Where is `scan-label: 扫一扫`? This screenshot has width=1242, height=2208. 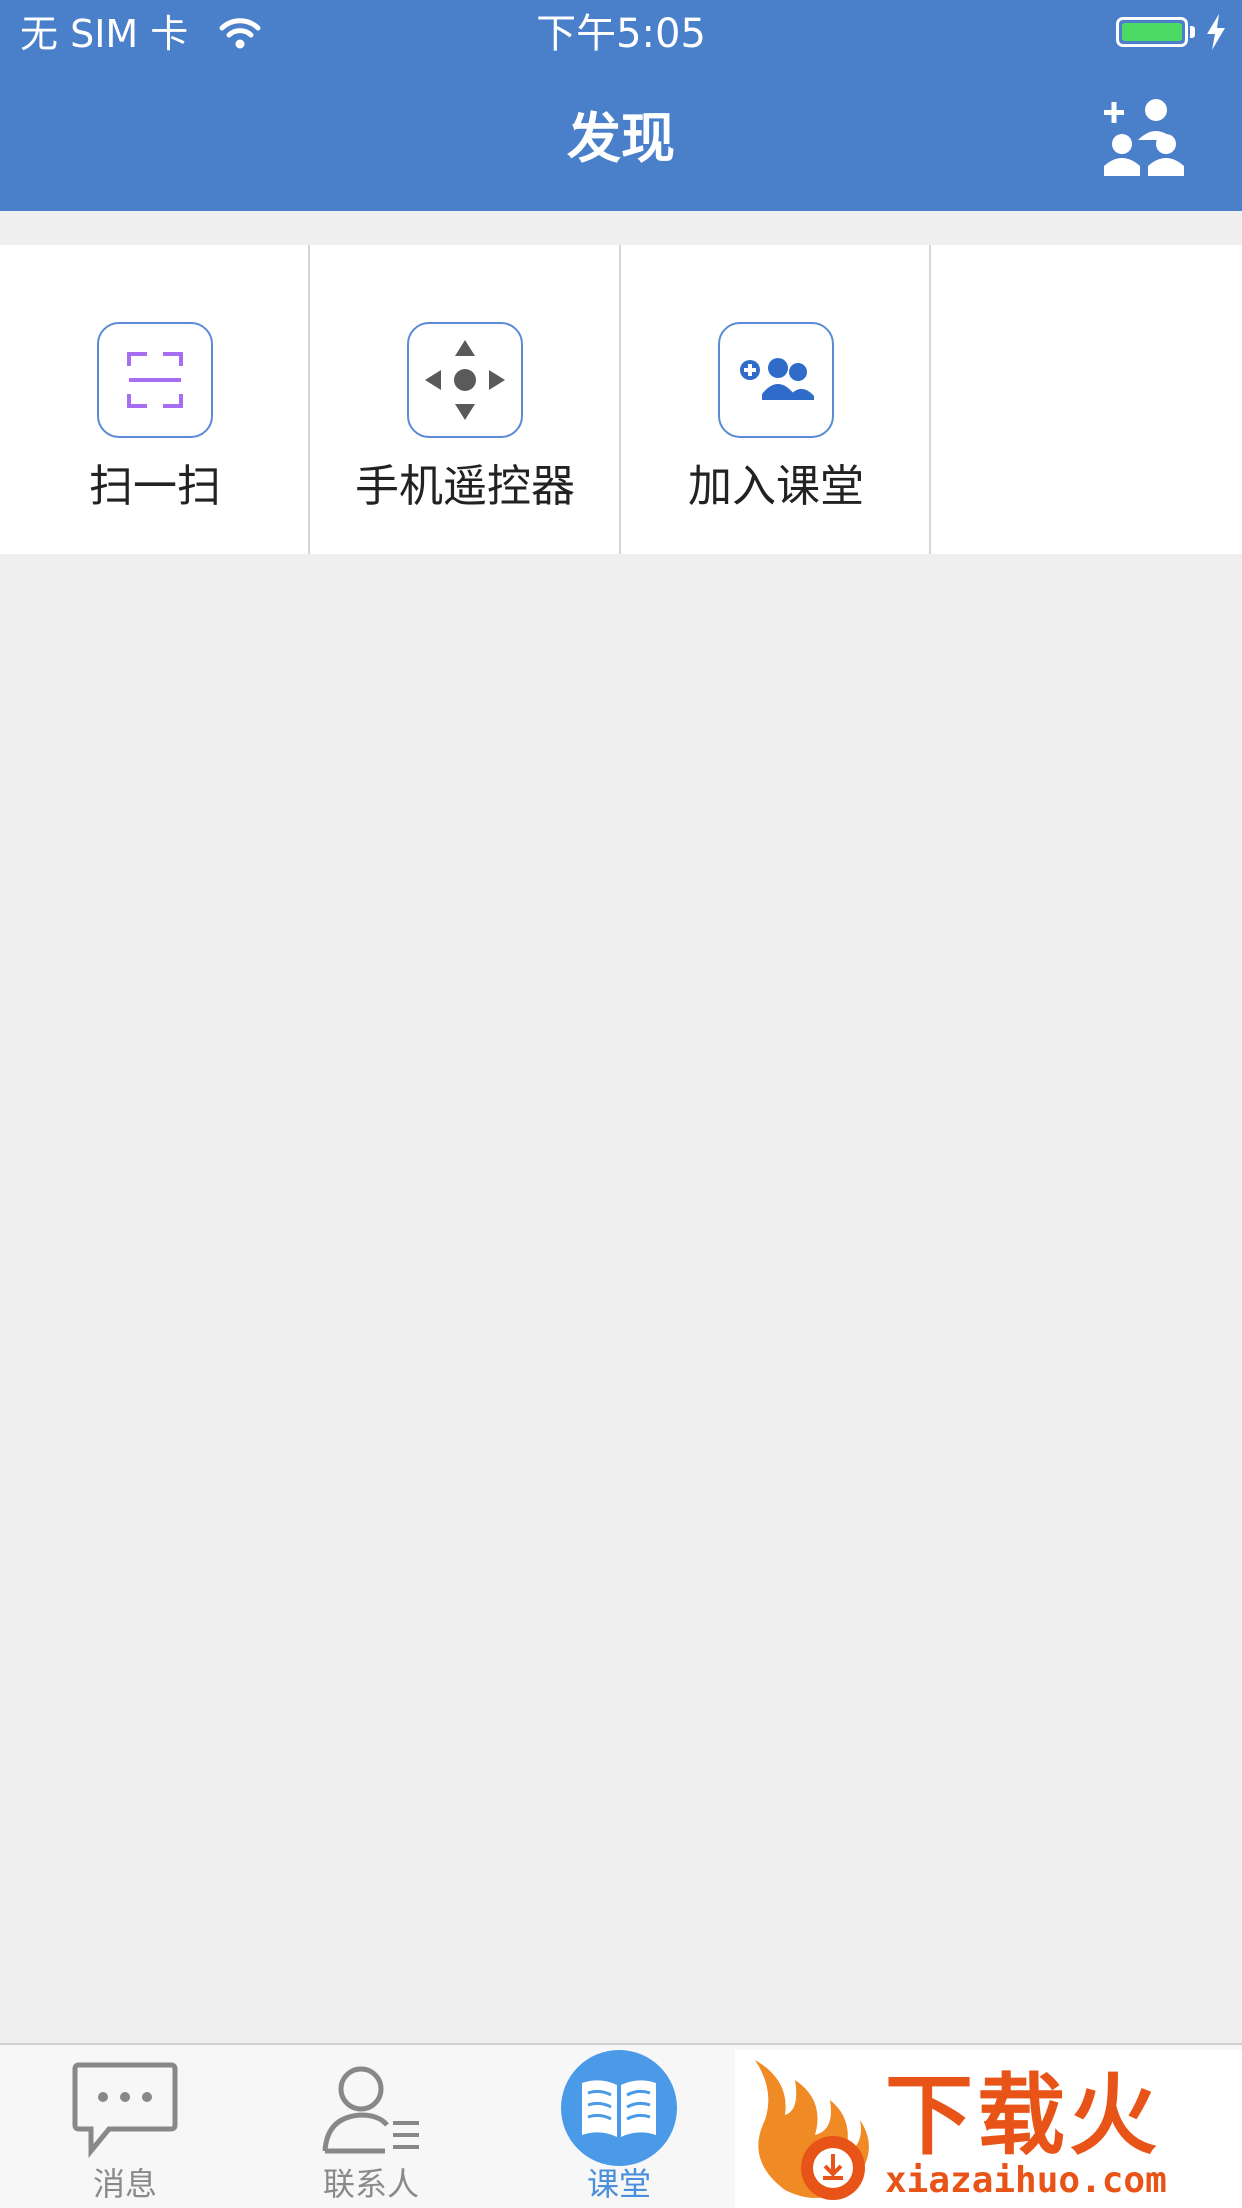 scan-label: 扫一扫 is located at coordinates (155, 486).